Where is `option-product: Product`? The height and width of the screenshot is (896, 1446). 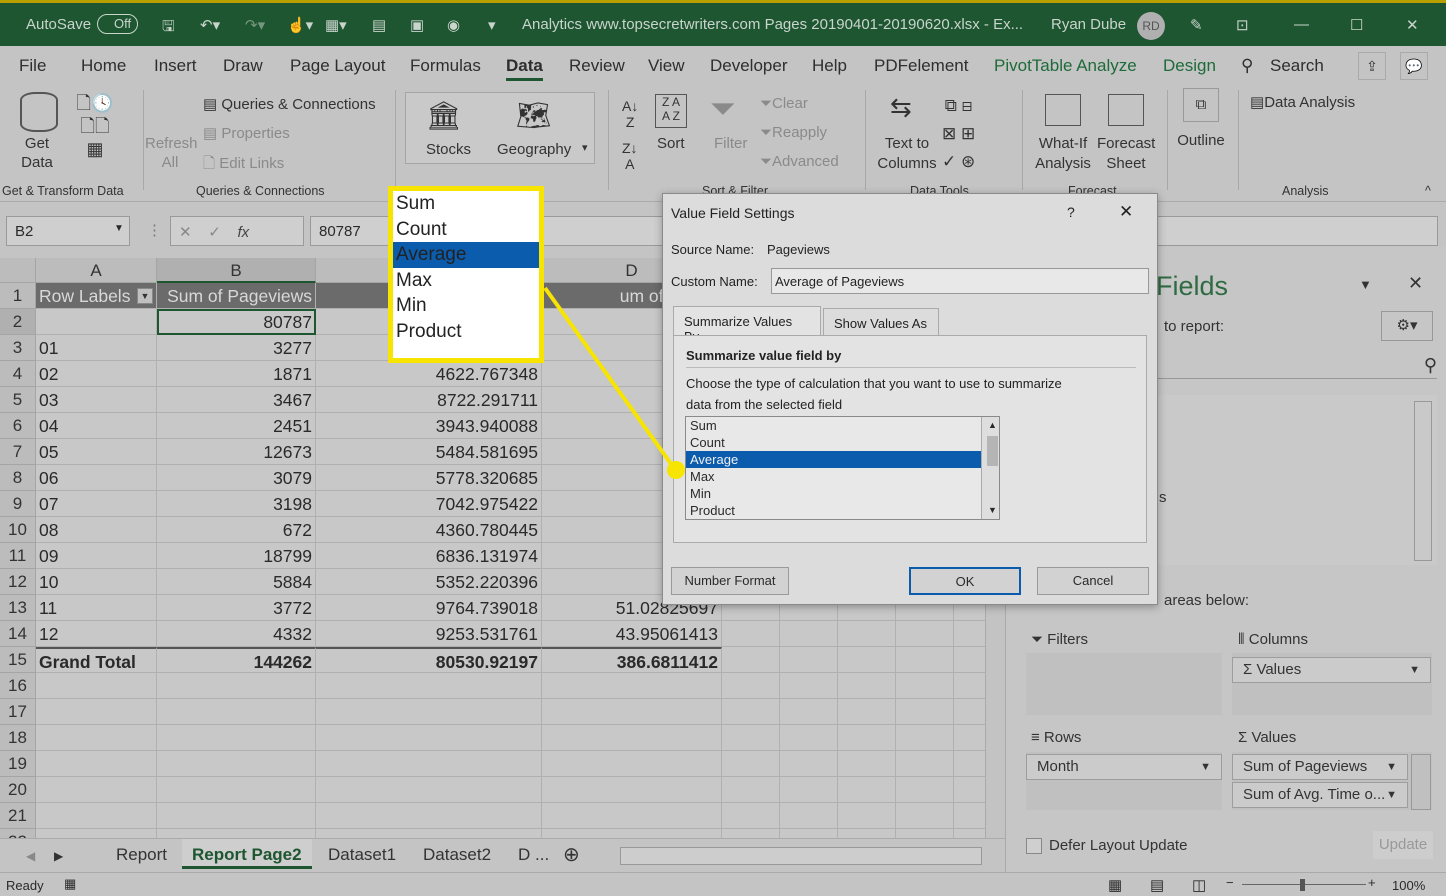
option-product: Product is located at coordinates (466, 332).